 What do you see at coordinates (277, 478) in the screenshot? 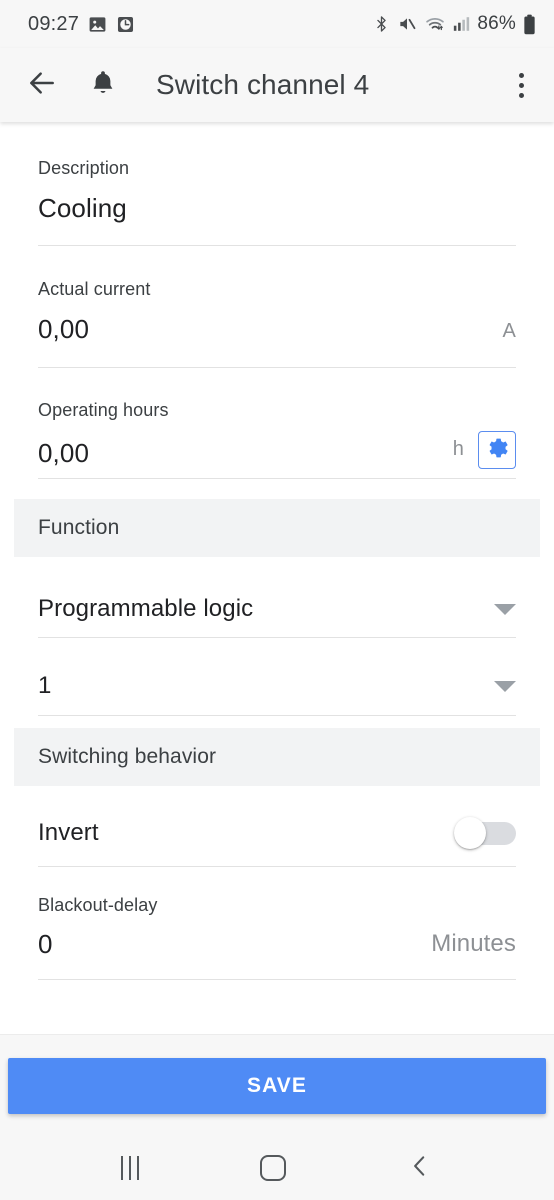
I see `divider-operating-hours` at bounding box center [277, 478].